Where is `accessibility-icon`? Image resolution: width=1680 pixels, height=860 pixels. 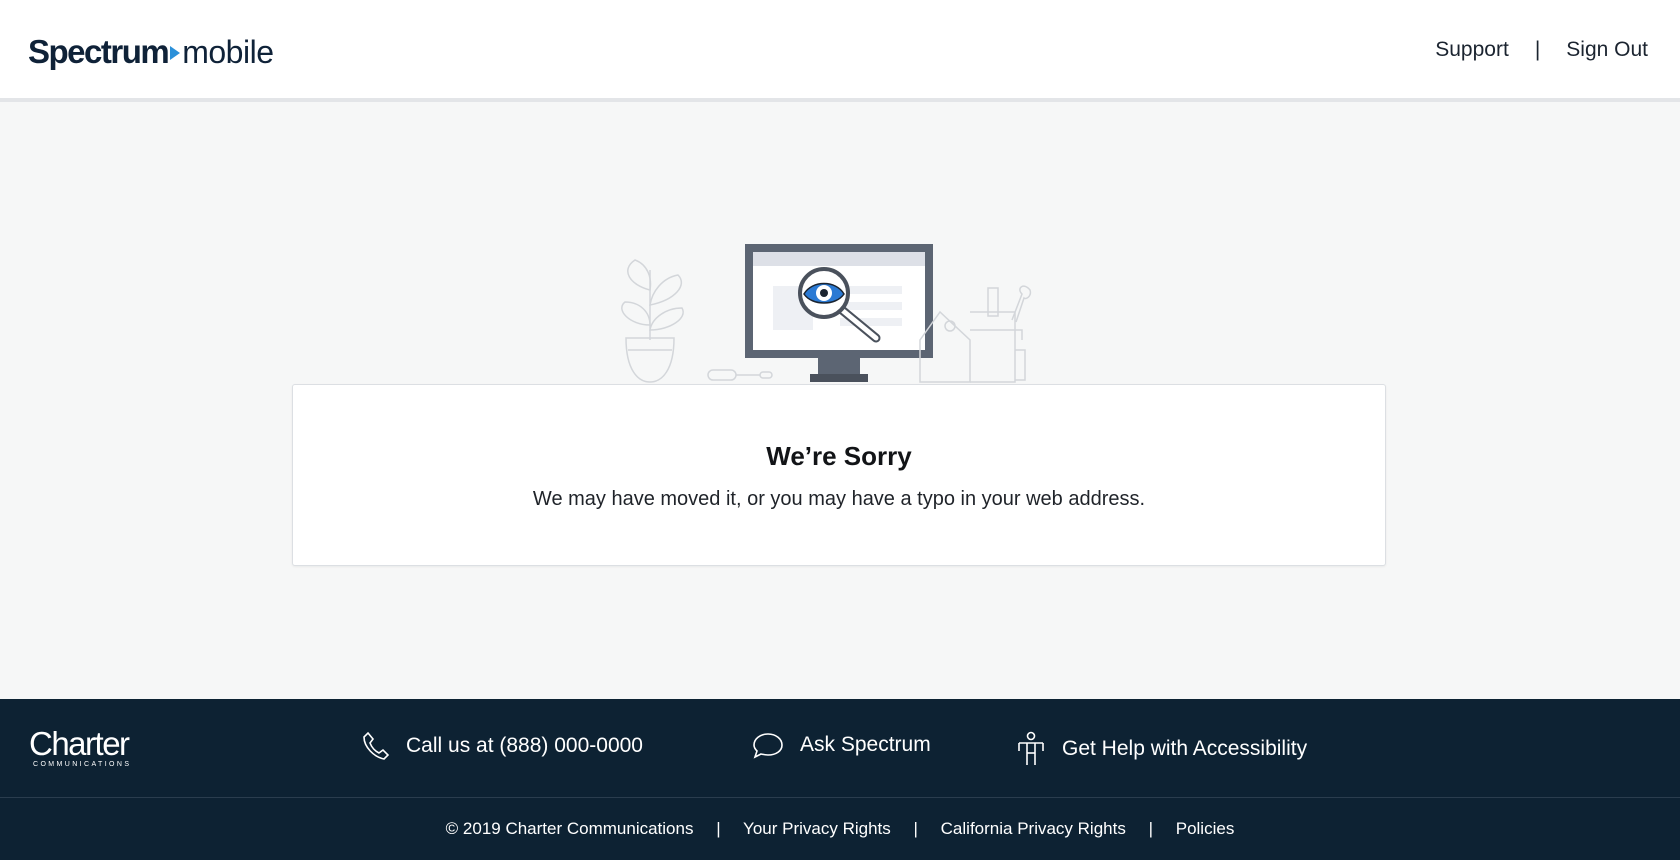
accessibility-icon is located at coordinates (1031, 748).